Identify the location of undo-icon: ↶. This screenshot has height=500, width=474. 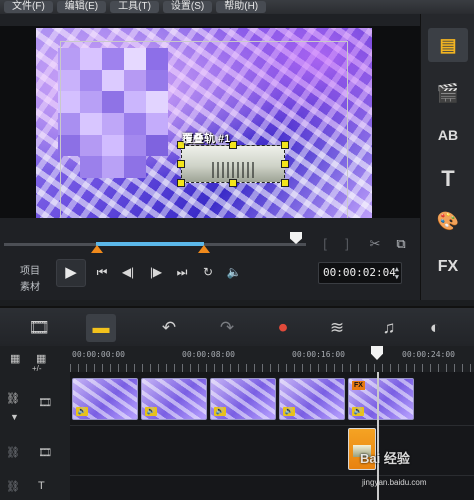
(169, 328).